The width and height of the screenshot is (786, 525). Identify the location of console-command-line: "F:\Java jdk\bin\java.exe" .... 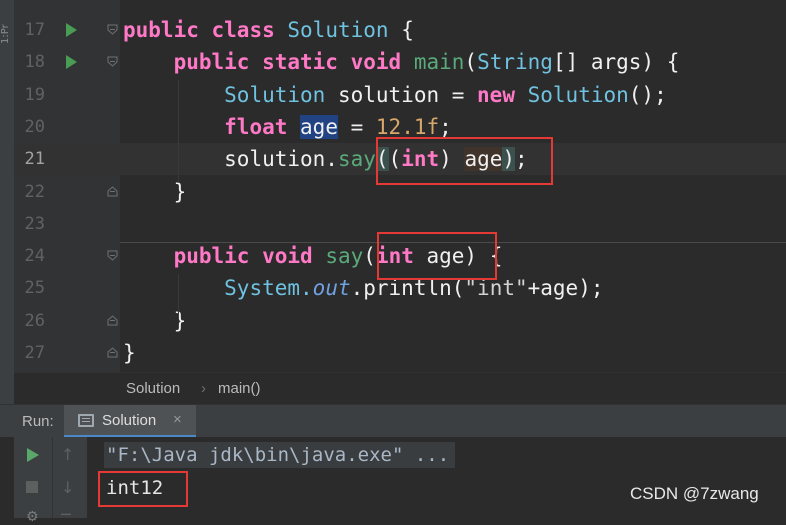
(280, 455).